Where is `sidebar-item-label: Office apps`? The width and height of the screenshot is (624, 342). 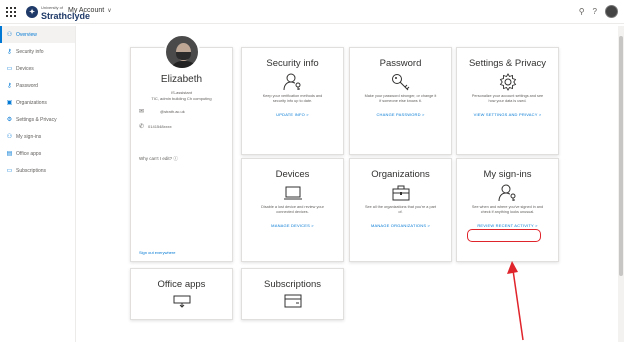
sidebar-item-label: Office apps is located at coordinates (29, 153).